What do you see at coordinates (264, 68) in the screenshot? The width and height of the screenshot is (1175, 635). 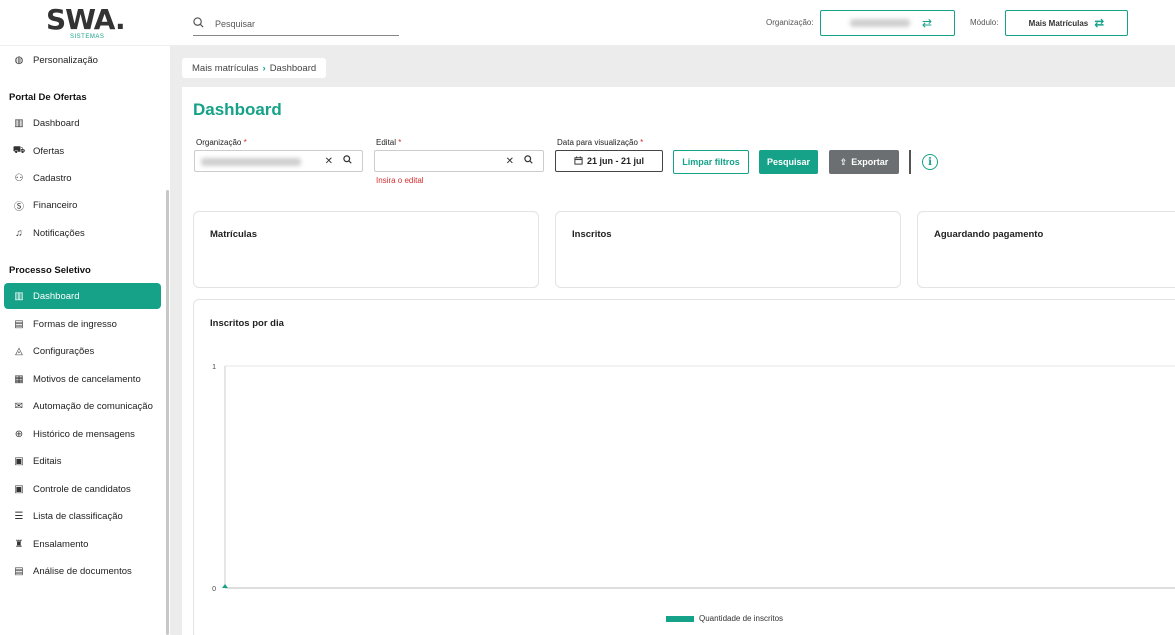 I see `chevron-right-icon: ›` at bounding box center [264, 68].